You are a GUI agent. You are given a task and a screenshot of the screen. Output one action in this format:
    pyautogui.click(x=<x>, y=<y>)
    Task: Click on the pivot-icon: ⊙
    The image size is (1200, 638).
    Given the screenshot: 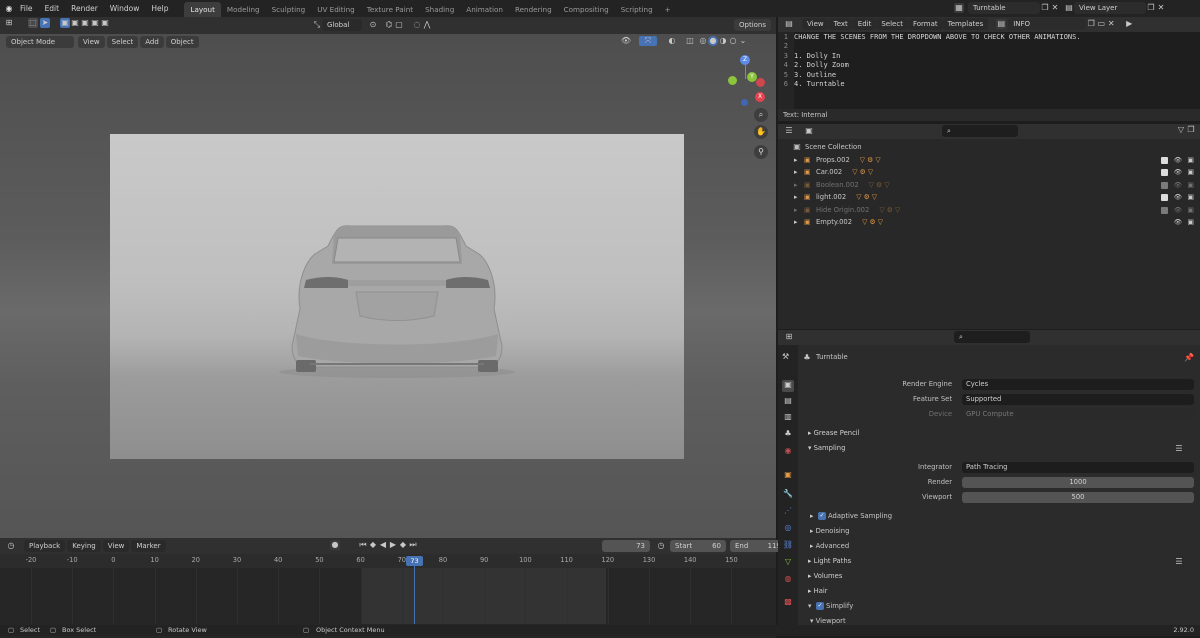 What is the action you would take?
    pyautogui.click(x=373, y=25)
    